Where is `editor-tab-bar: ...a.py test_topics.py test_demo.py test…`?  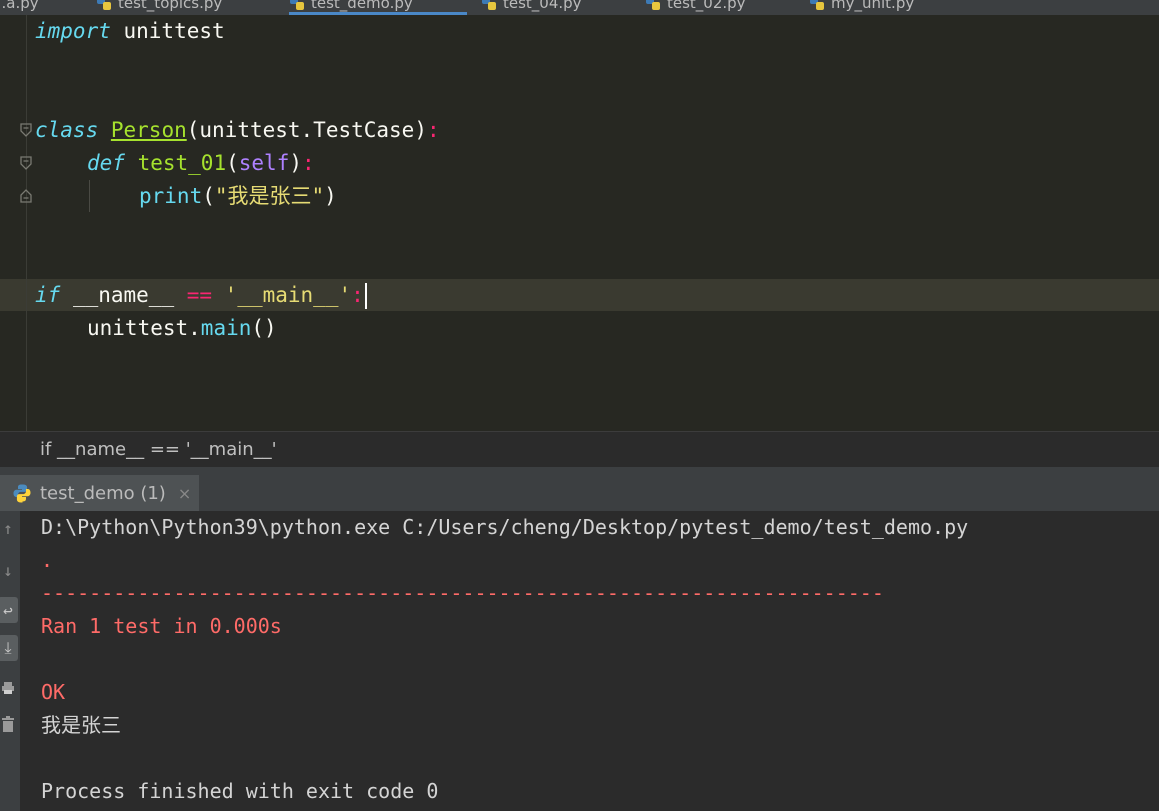
editor-tab-bar: ...a.py test_topics.py test_demo.py test… is located at coordinates (579, 7).